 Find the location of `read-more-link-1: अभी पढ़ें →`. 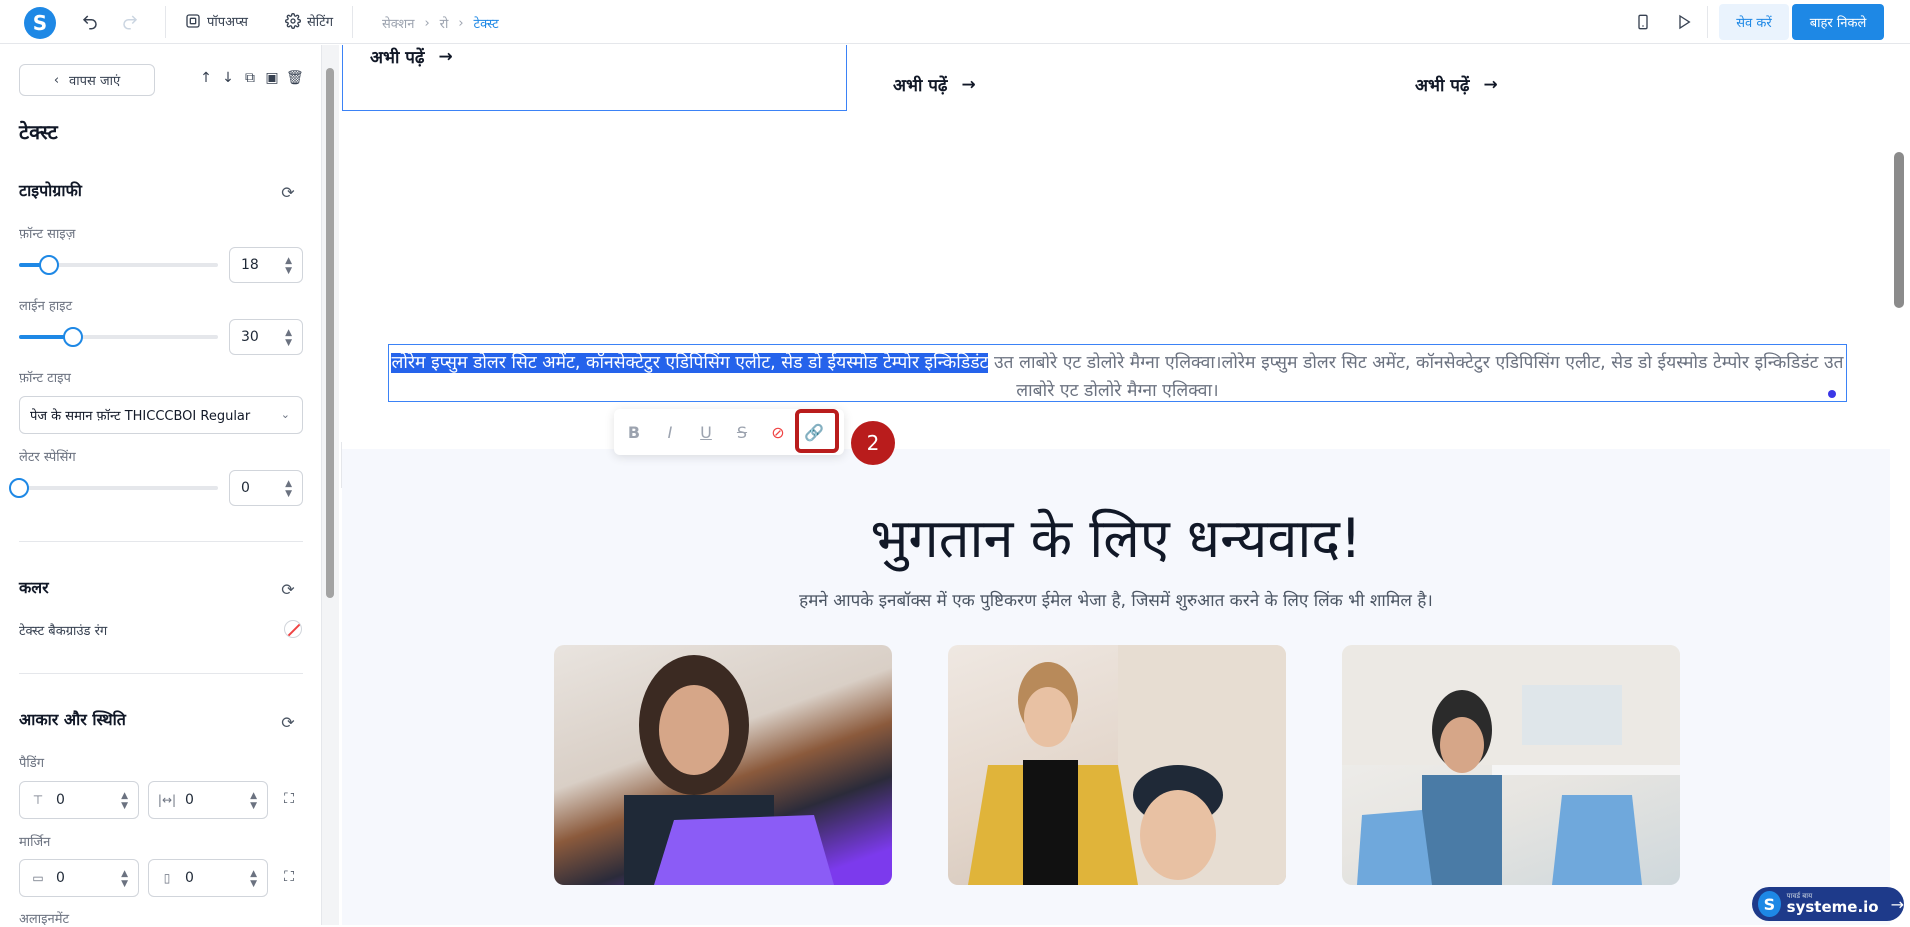

read-more-link-1: अभी पढ़ें → is located at coordinates (411, 57).